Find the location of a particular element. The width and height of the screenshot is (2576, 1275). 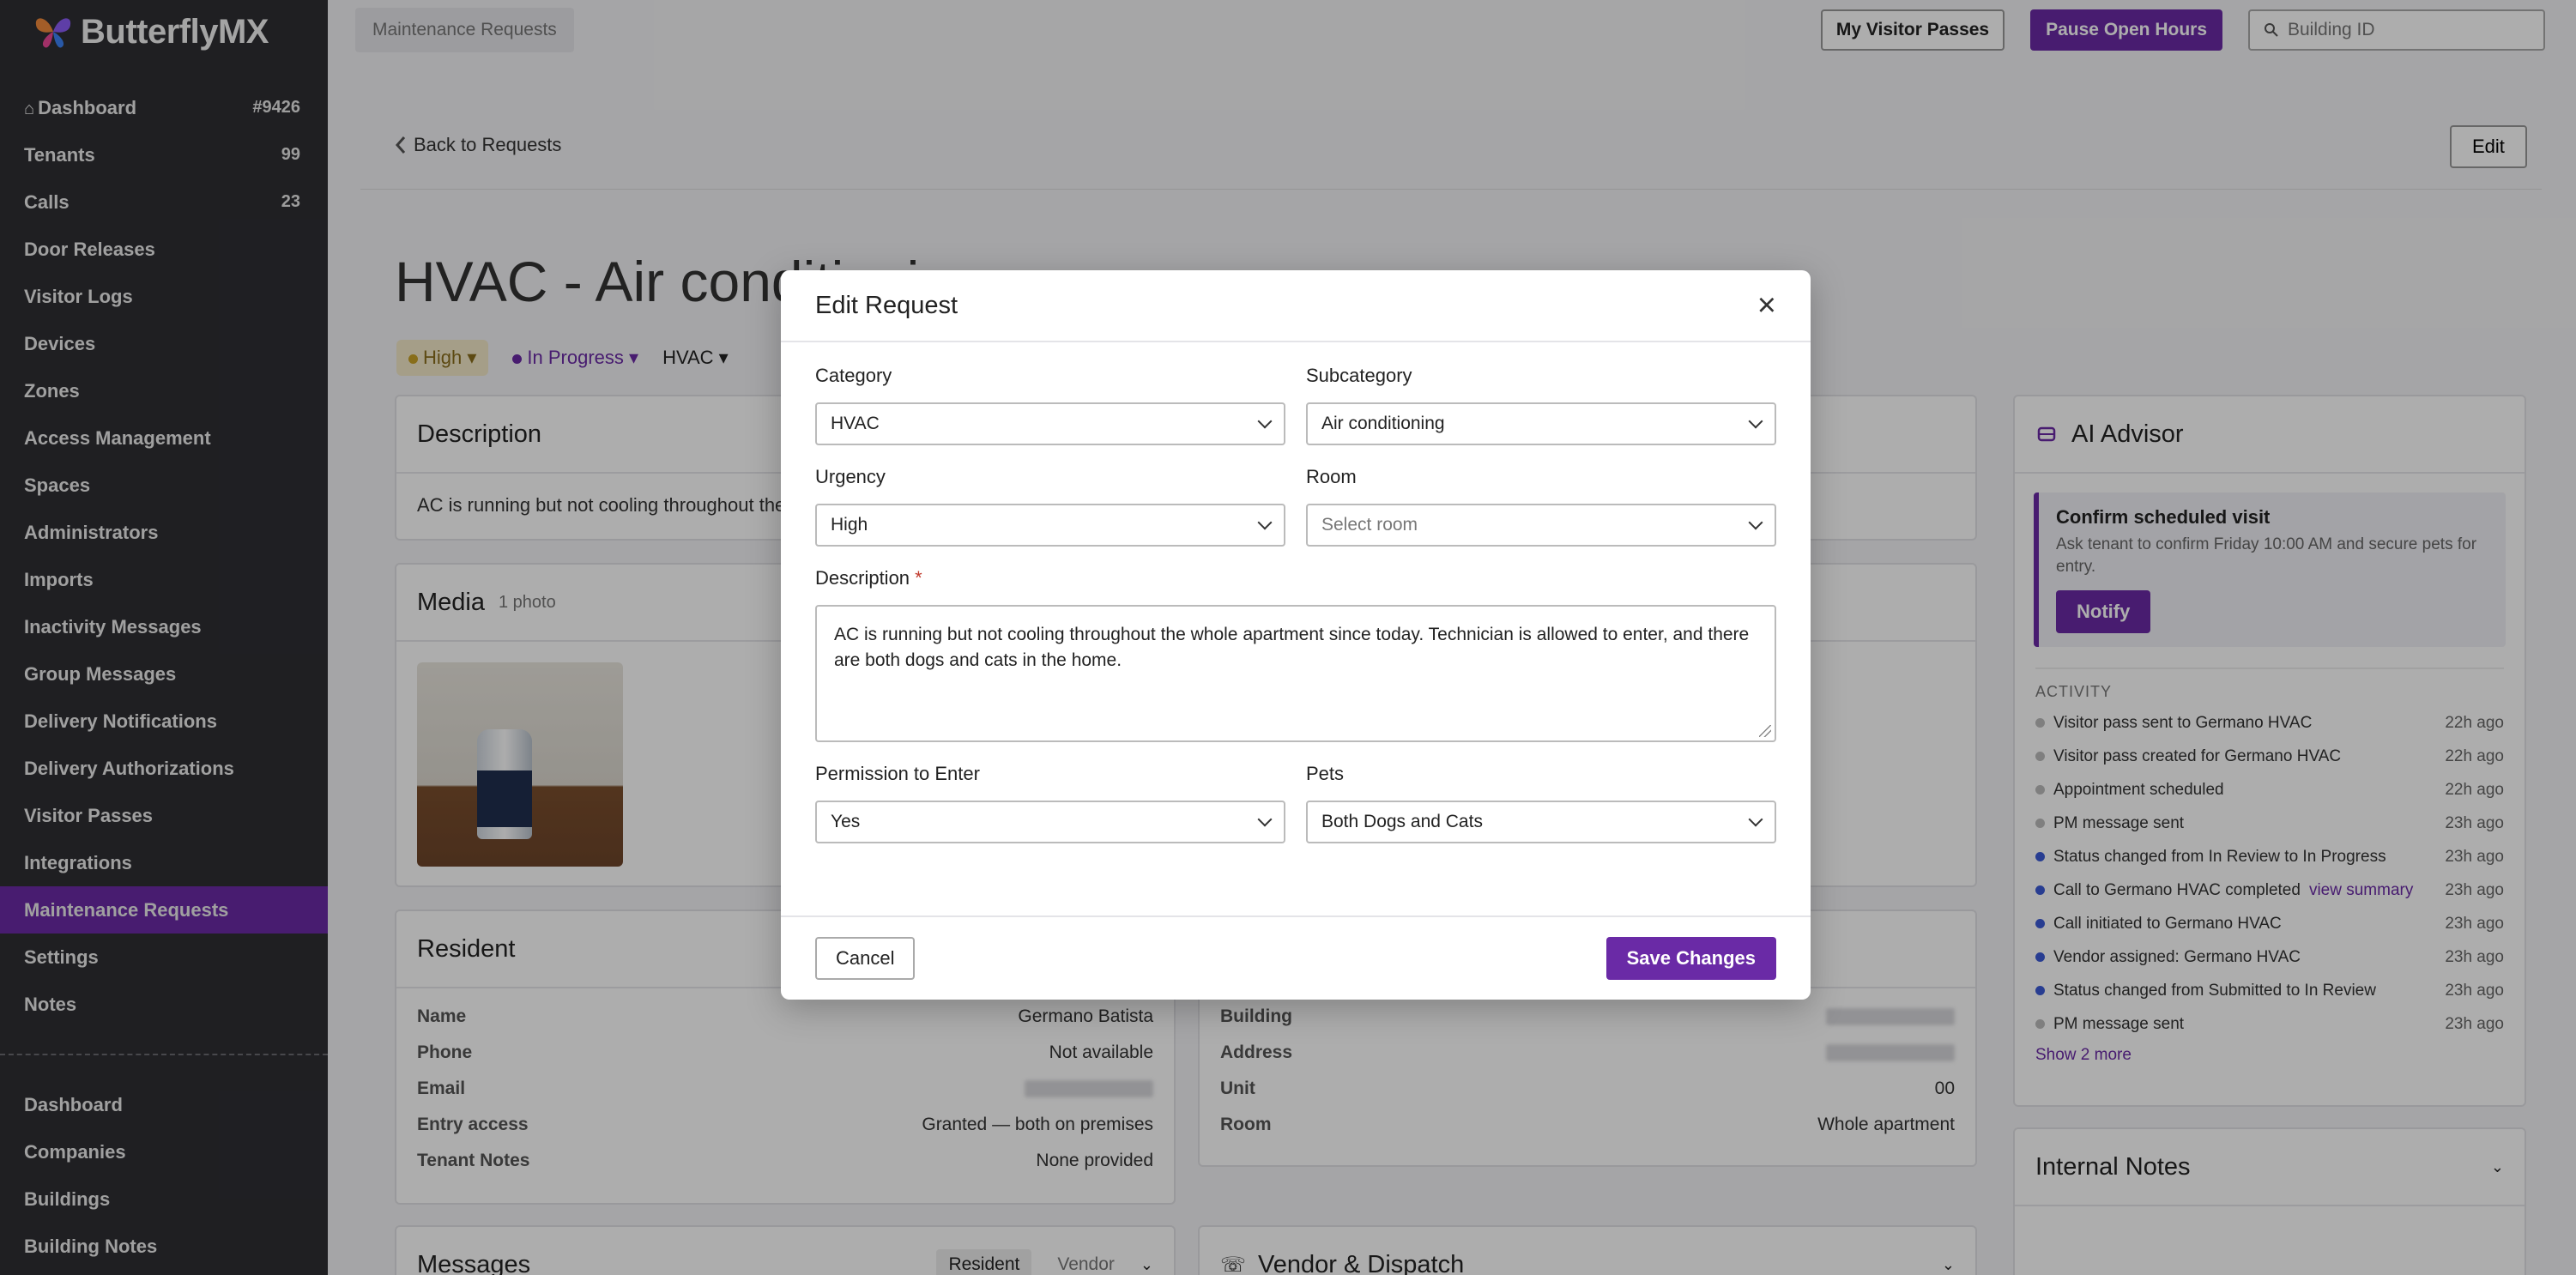

save-changes-button: Save Changes is located at coordinates (1690, 959).